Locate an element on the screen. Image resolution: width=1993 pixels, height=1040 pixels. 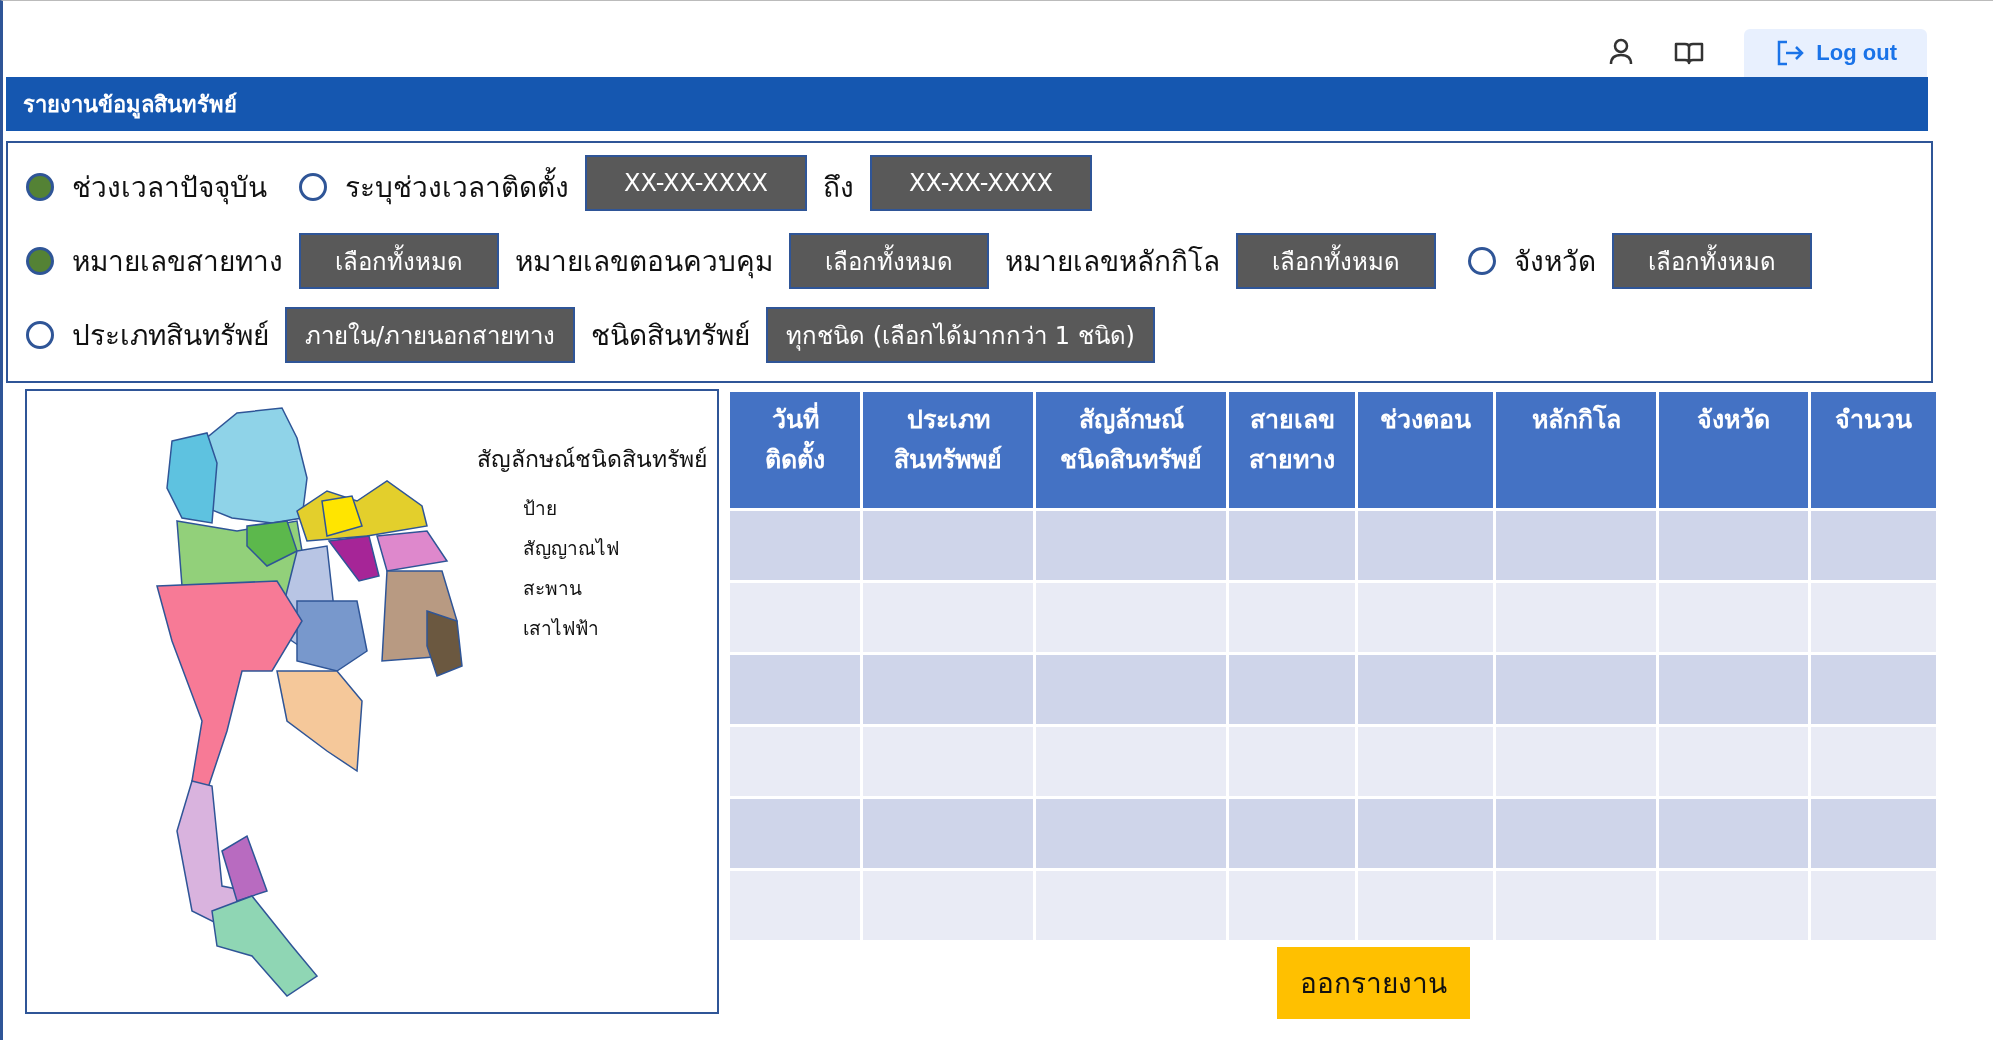
column-header: จำนวน is located at coordinates (1873, 450).